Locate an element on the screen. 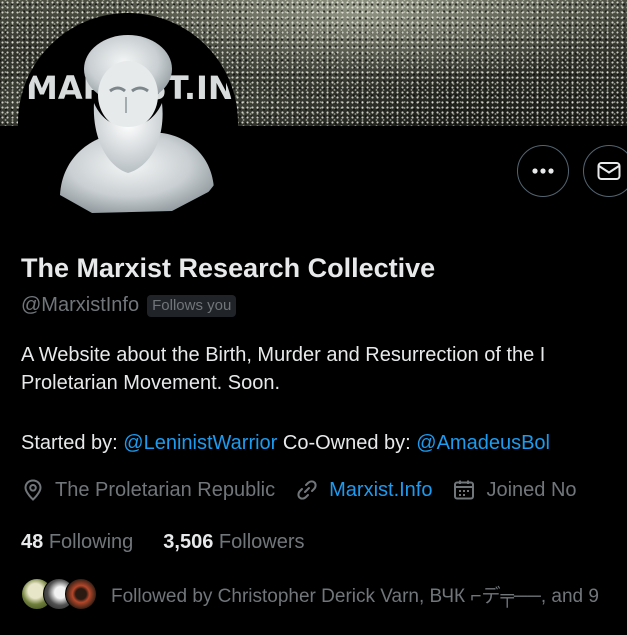 The height and width of the screenshot is (635, 627). co-owned-label: Co-Owned by: is located at coordinates (347, 443).